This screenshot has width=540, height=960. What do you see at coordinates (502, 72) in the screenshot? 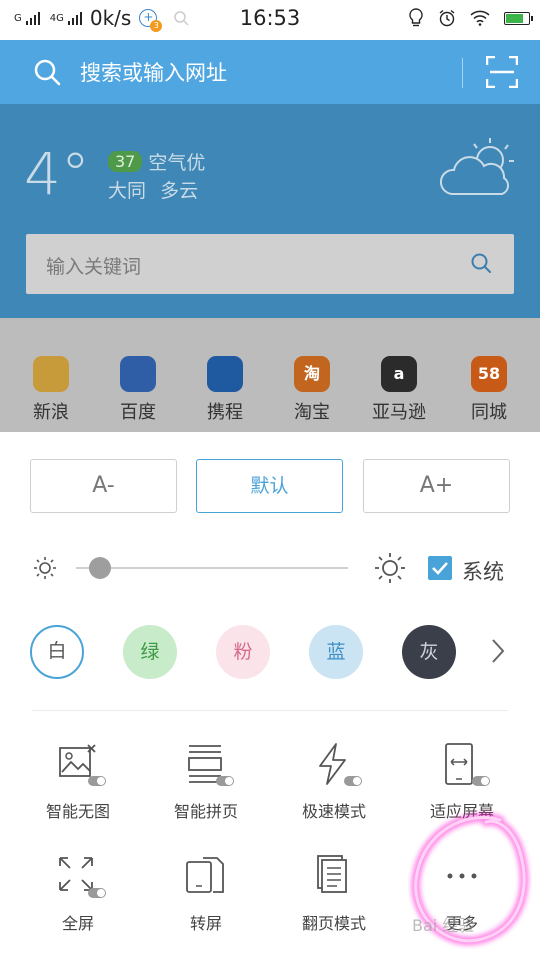
I see `scan-icon` at bounding box center [502, 72].